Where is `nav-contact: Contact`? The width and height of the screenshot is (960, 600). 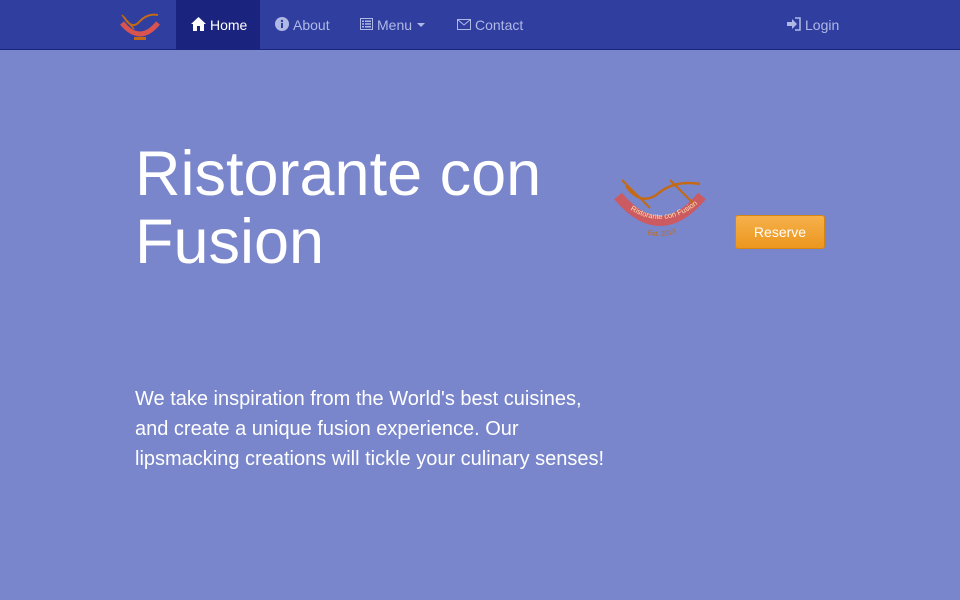
nav-contact: Contact is located at coordinates (490, 25).